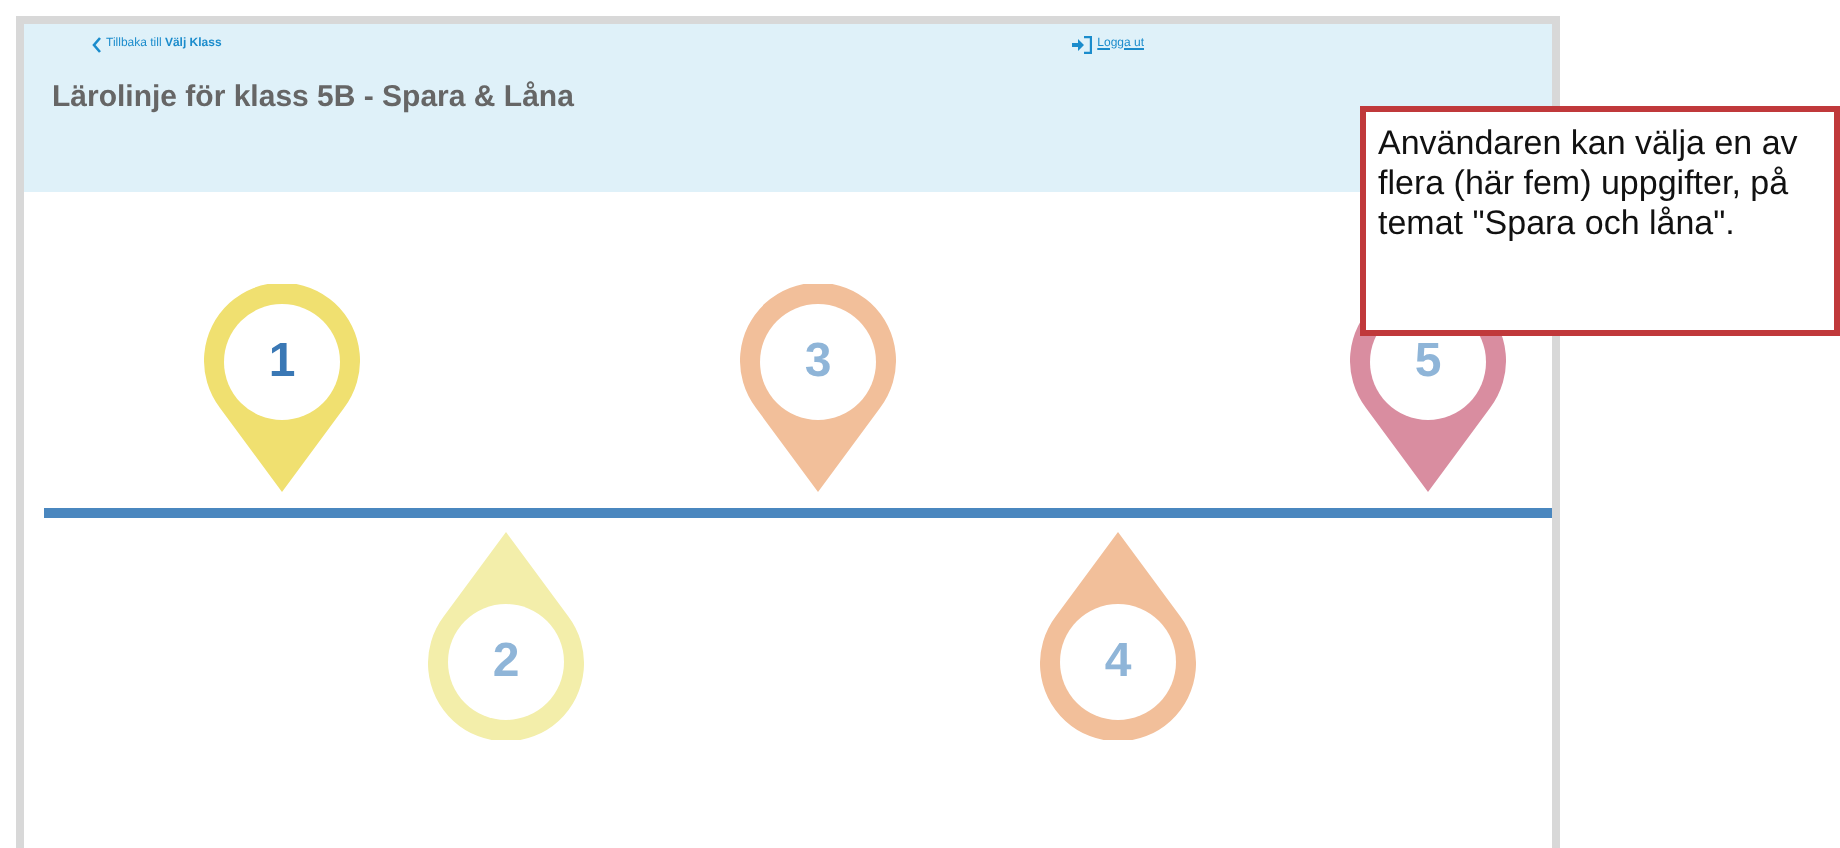 The width and height of the screenshot is (1840, 848). What do you see at coordinates (506, 662) in the screenshot?
I see `pin-number: 2` at bounding box center [506, 662].